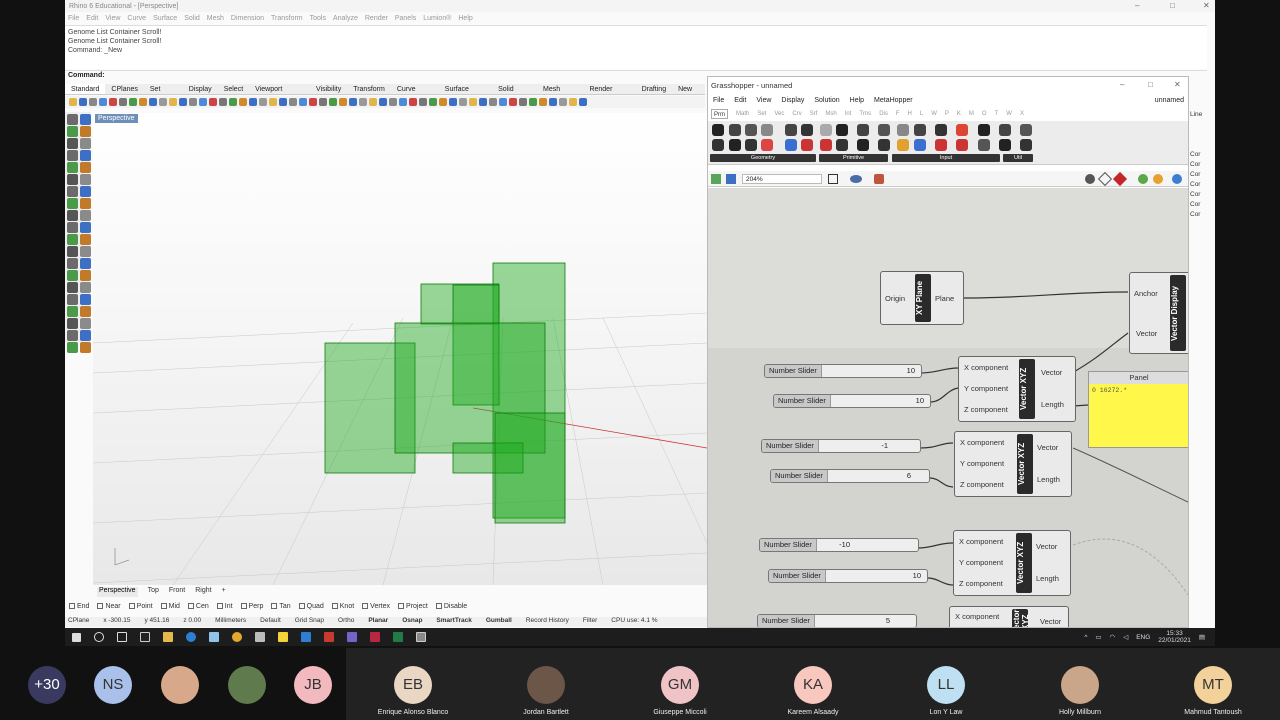  Describe the element at coordinates (465, 18) in the screenshot. I see `menu-item: Help` at that location.